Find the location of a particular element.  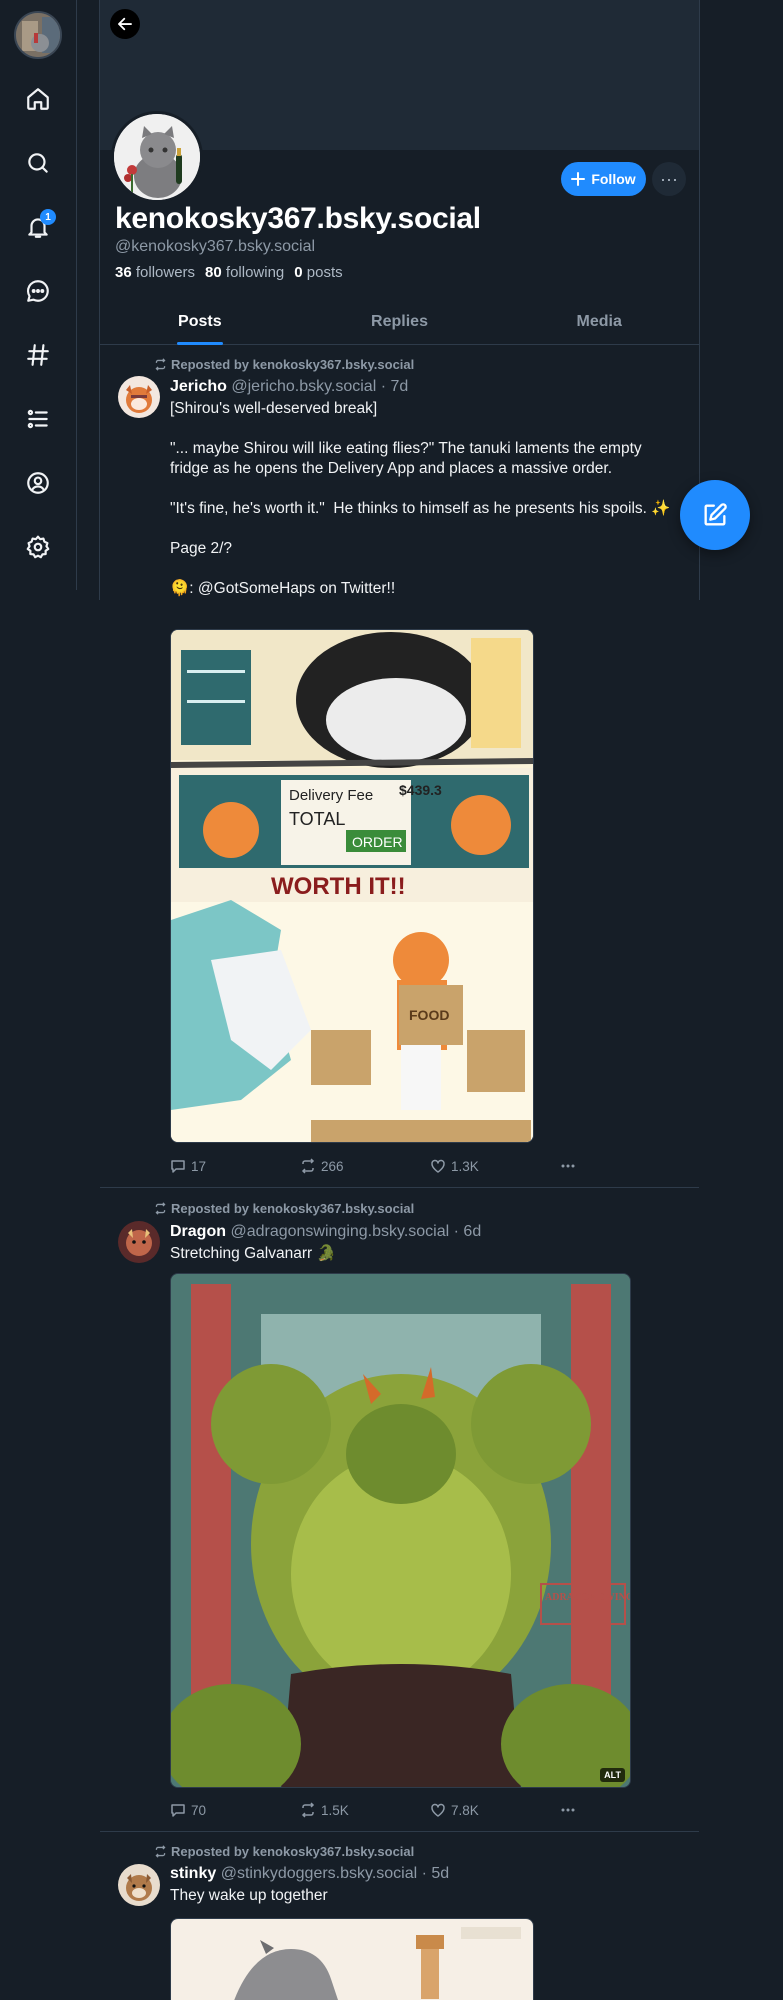

search-icon is located at coordinates (38, 163).